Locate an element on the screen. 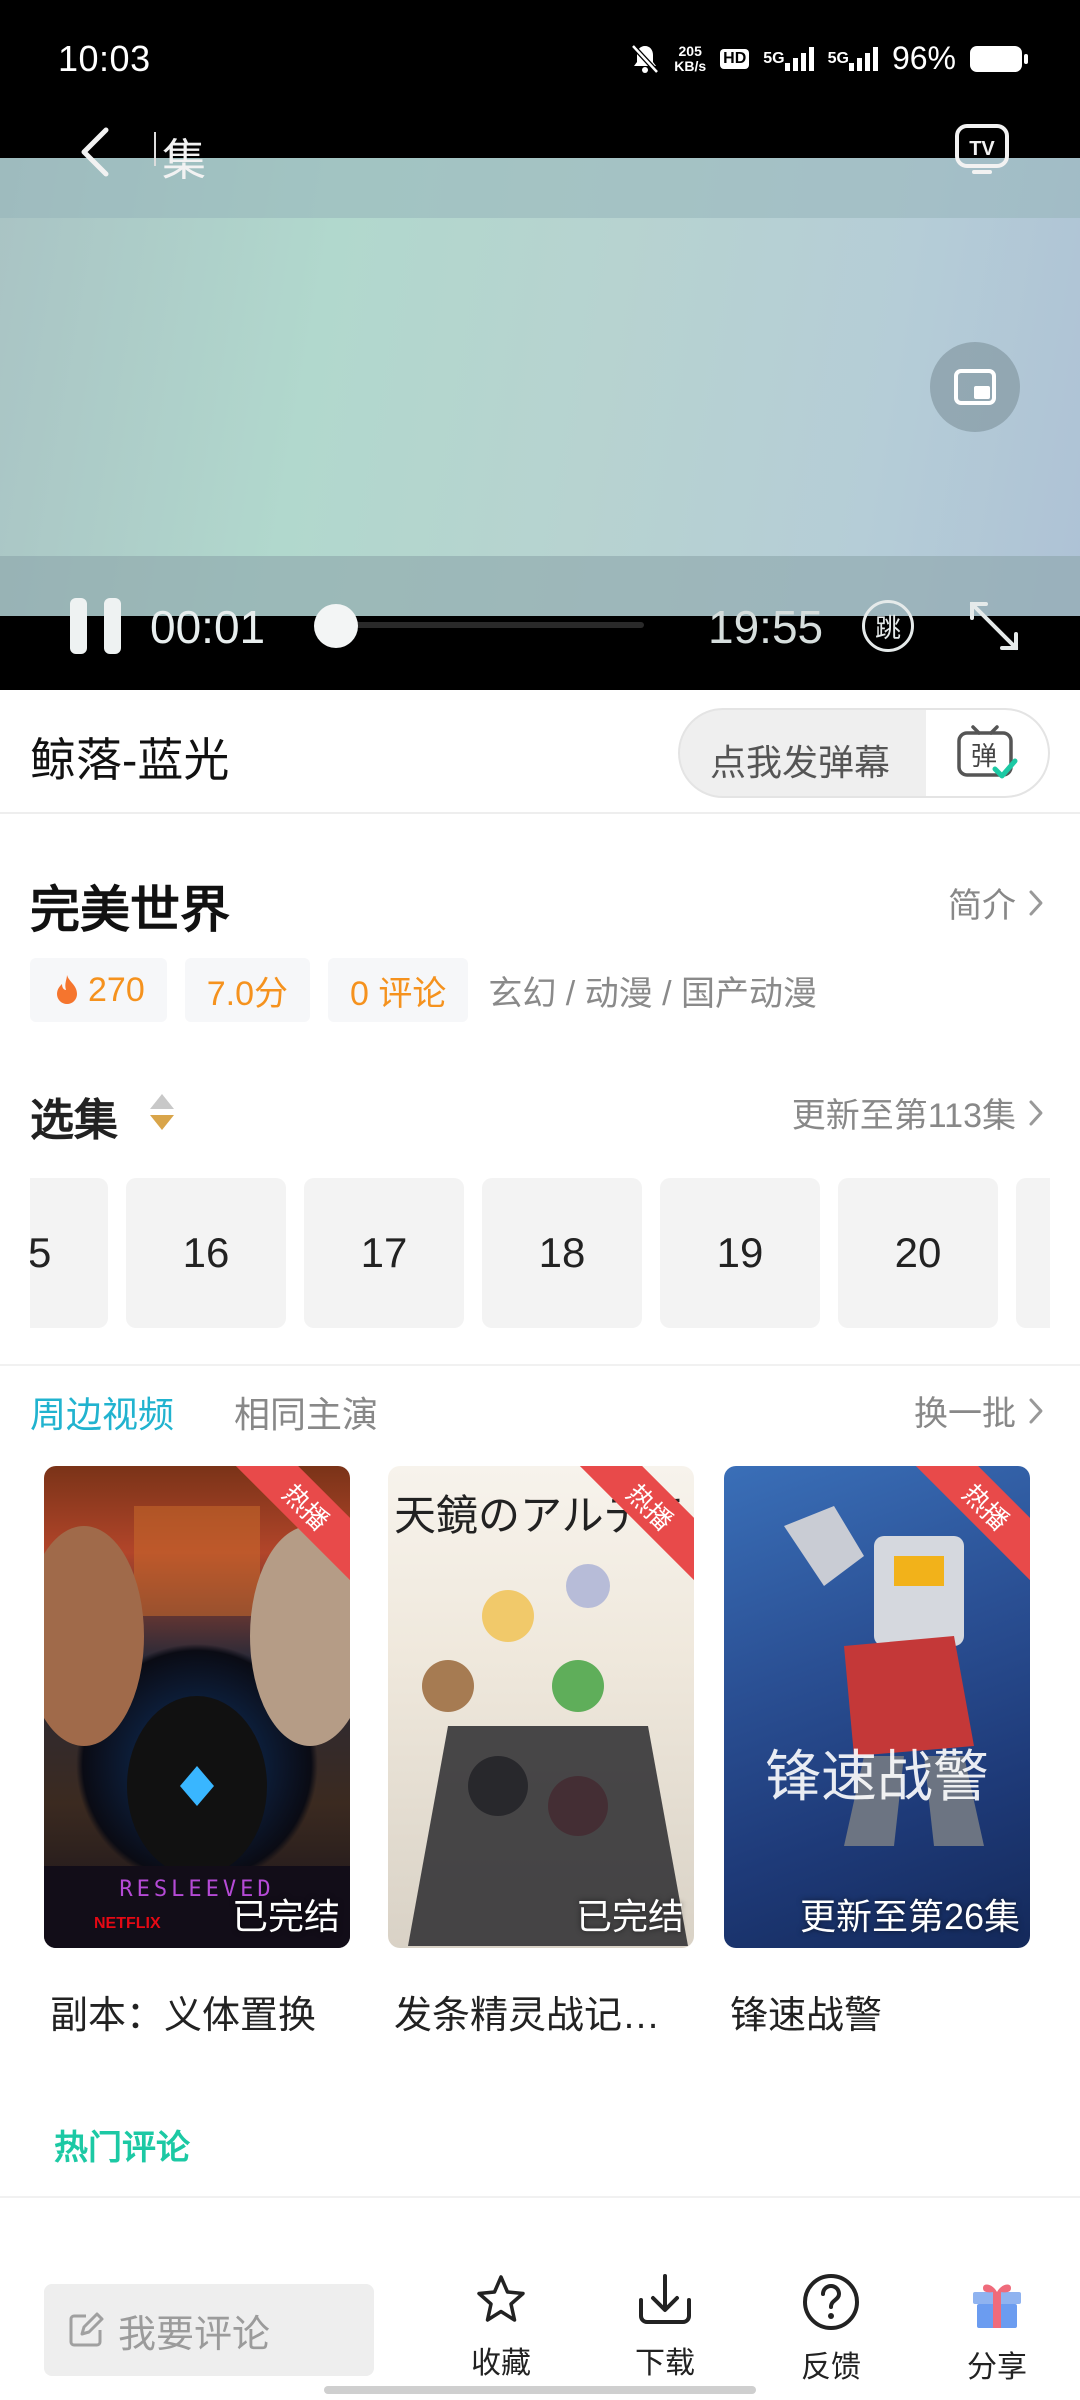 This screenshot has width=1080, height=2400. svg-text: TV is located at coordinates (982, 149).